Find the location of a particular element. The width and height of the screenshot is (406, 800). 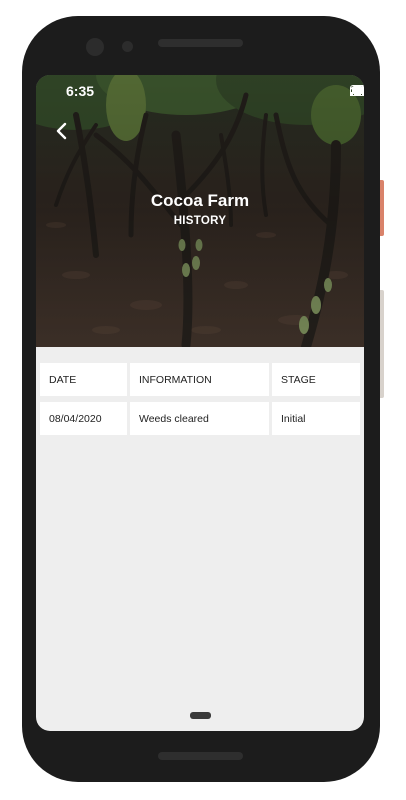

cell-date: 08/04/2020 is located at coordinates (83, 418).